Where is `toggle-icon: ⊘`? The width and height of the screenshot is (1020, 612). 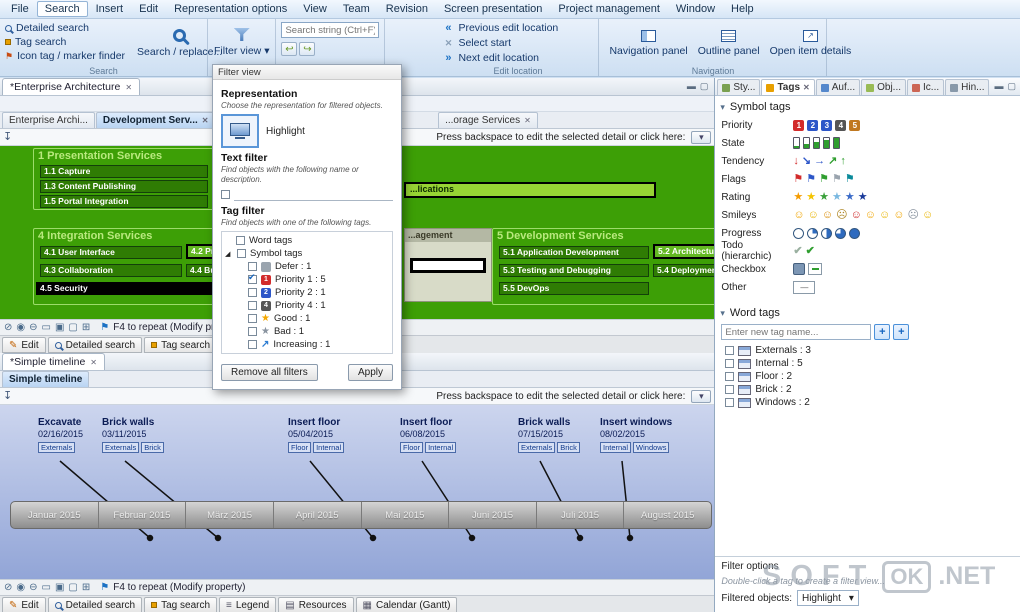
toggle-icon: ⊘ is located at coordinates (8, 587).